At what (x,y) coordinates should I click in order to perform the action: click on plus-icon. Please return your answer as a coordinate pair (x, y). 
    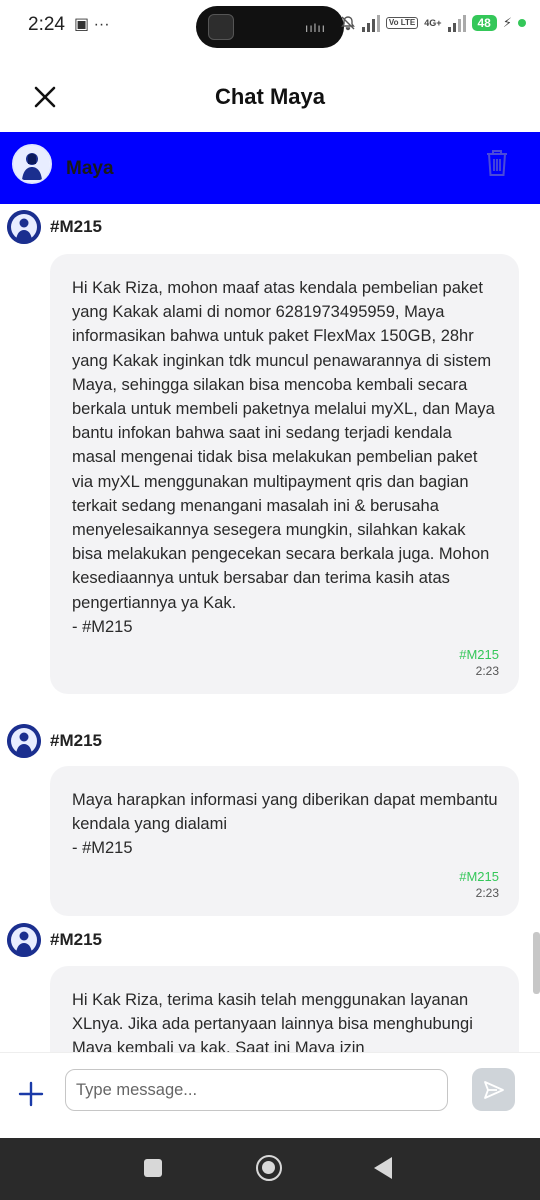
    Looking at the image, I should click on (31, 1094).